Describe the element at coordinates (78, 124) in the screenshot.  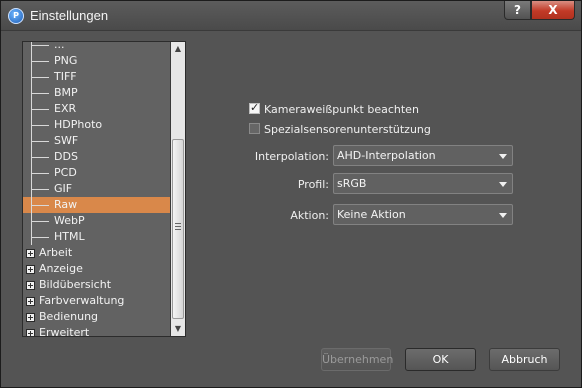
I see `tree-item-label: HDPhoto` at that location.